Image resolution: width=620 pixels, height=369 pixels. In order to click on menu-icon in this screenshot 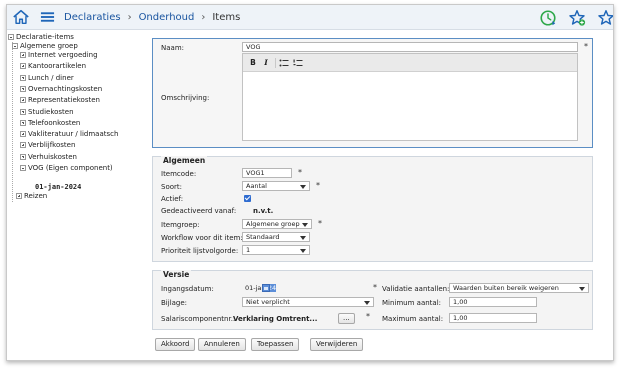, I will do `click(47, 17)`.